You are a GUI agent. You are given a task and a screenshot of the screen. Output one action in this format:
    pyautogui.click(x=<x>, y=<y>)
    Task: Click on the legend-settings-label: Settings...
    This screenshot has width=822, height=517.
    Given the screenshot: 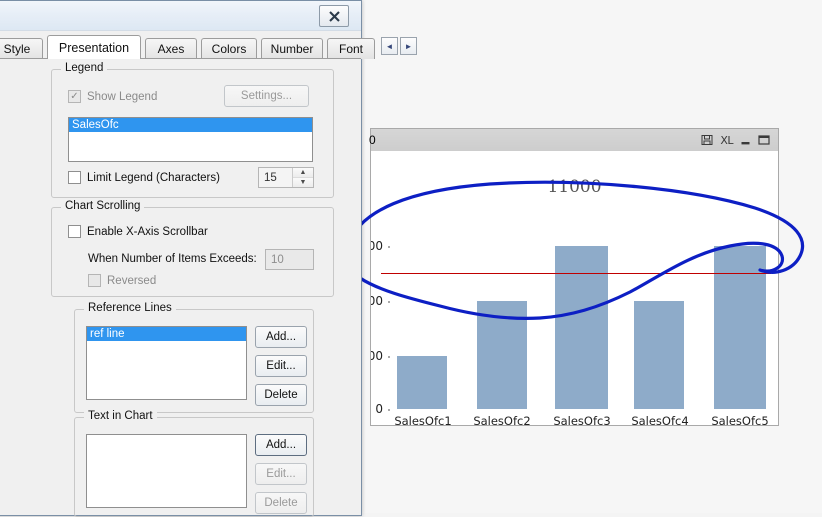 What is the action you would take?
    pyautogui.click(x=266, y=96)
    